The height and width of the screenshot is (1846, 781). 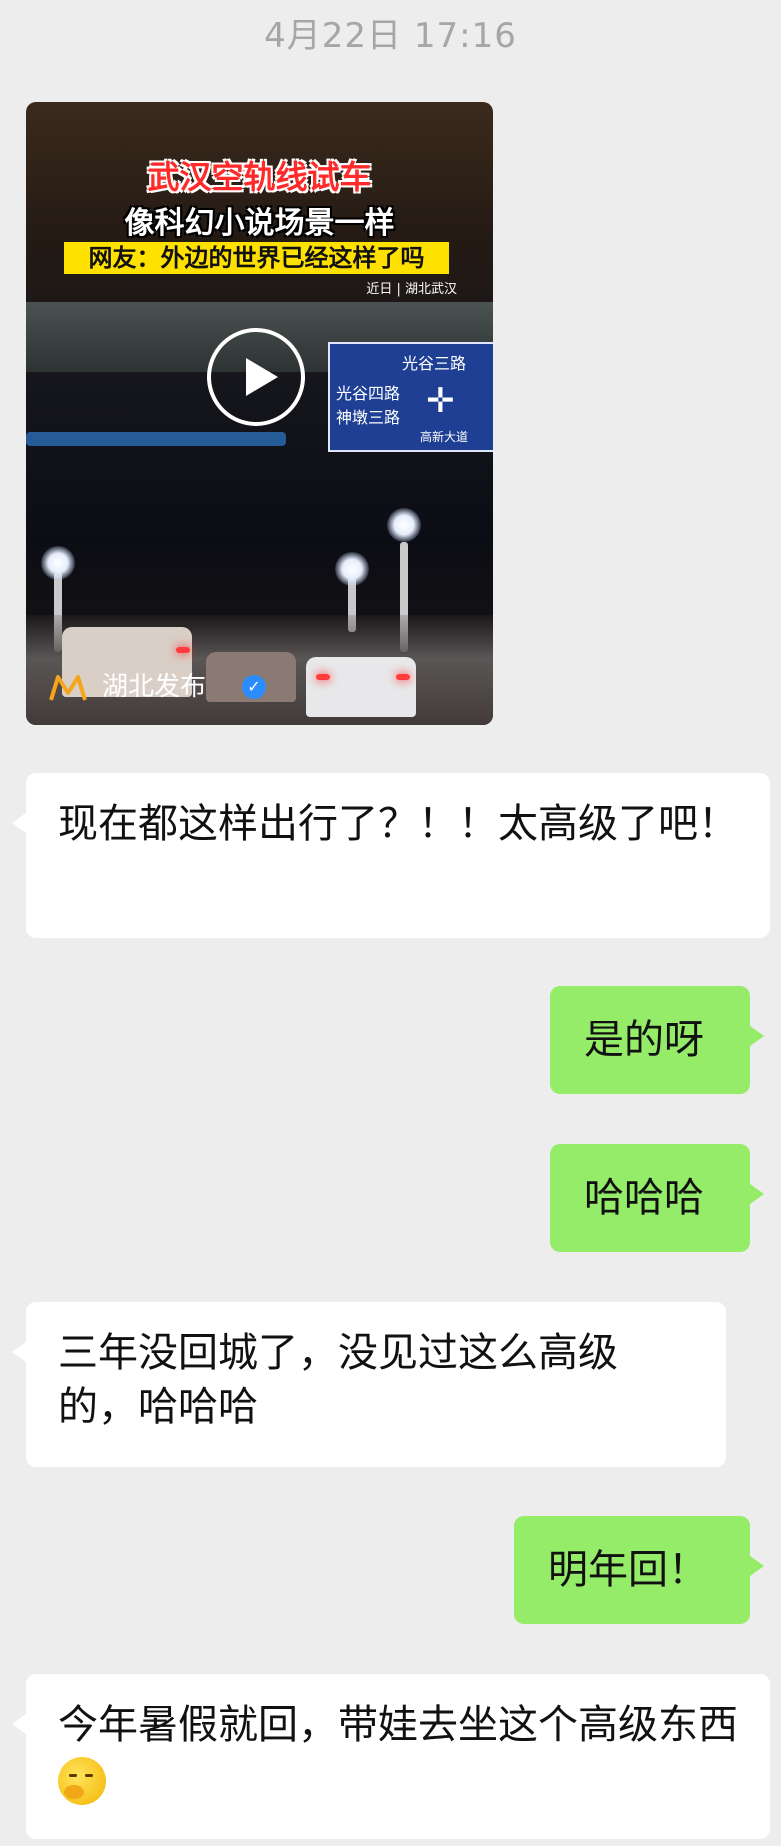 What do you see at coordinates (254, 687) in the screenshot?
I see `verified-badge-icon: ✓` at bounding box center [254, 687].